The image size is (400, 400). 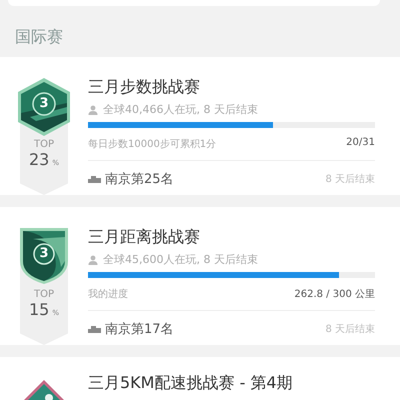 I want to click on players-text: 全球45,600人在玩, 8 天后结束, so click(x=180, y=259).